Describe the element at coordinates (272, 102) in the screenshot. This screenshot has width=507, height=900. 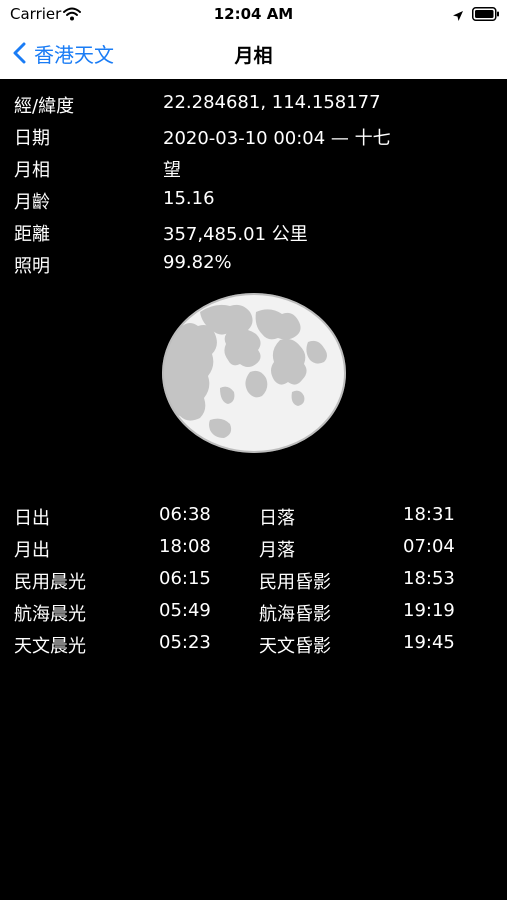
I see `info-value: 22.284681, 114.158177` at that location.